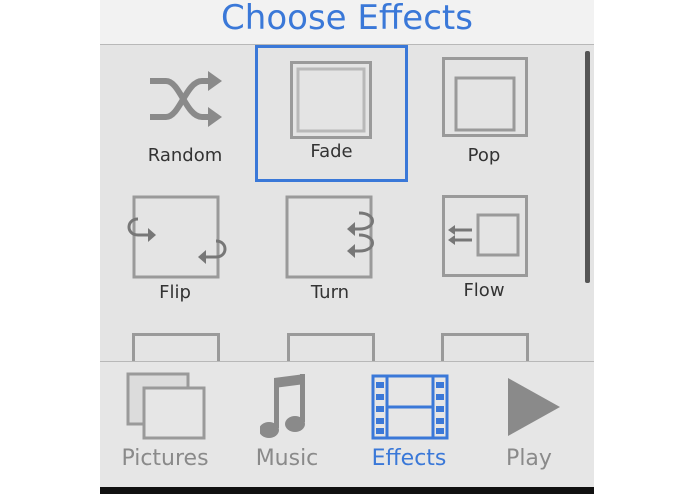 This screenshot has width=695, height=494. What do you see at coordinates (287, 458) in the screenshot?
I see `tab-label: Music` at bounding box center [287, 458].